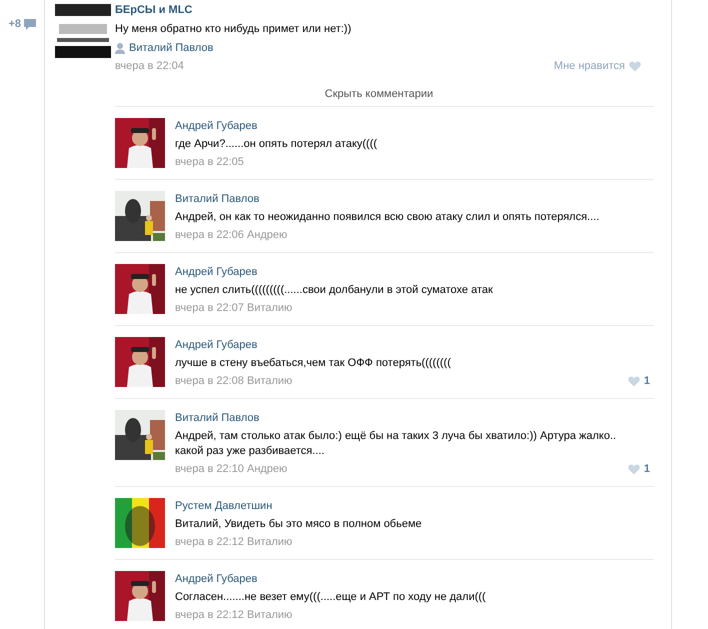 Image resolution: width=708 pixels, height=629 pixels. What do you see at coordinates (313, 363) in the screenshot?
I see `comment-text: лучше в стену въебаться,чем так ОФФ потерять((((((((` at bounding box center [313, 363].